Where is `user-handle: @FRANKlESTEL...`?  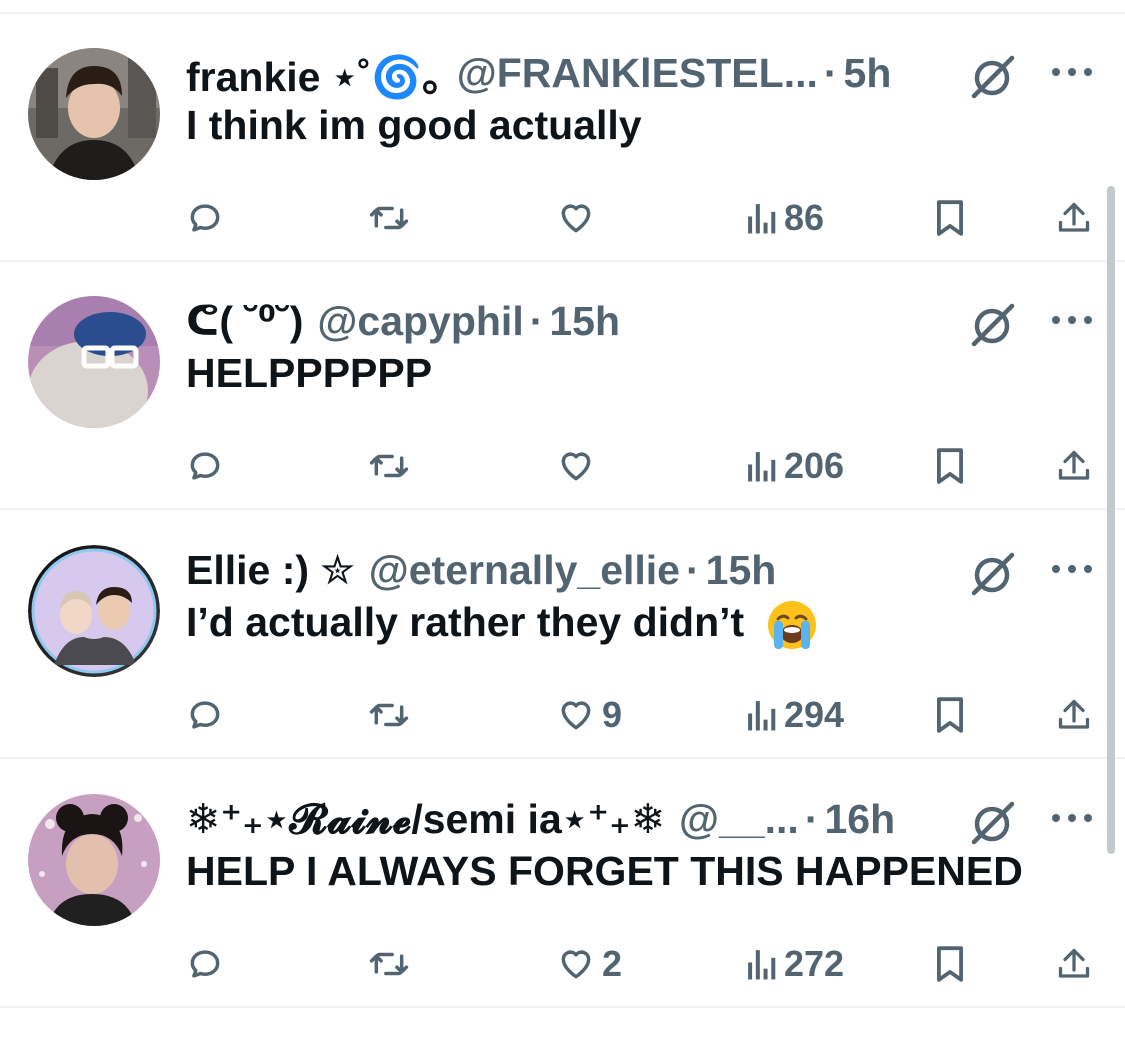
user-handle: @FRANKlESTEL... is located at coordinates (637, 73).